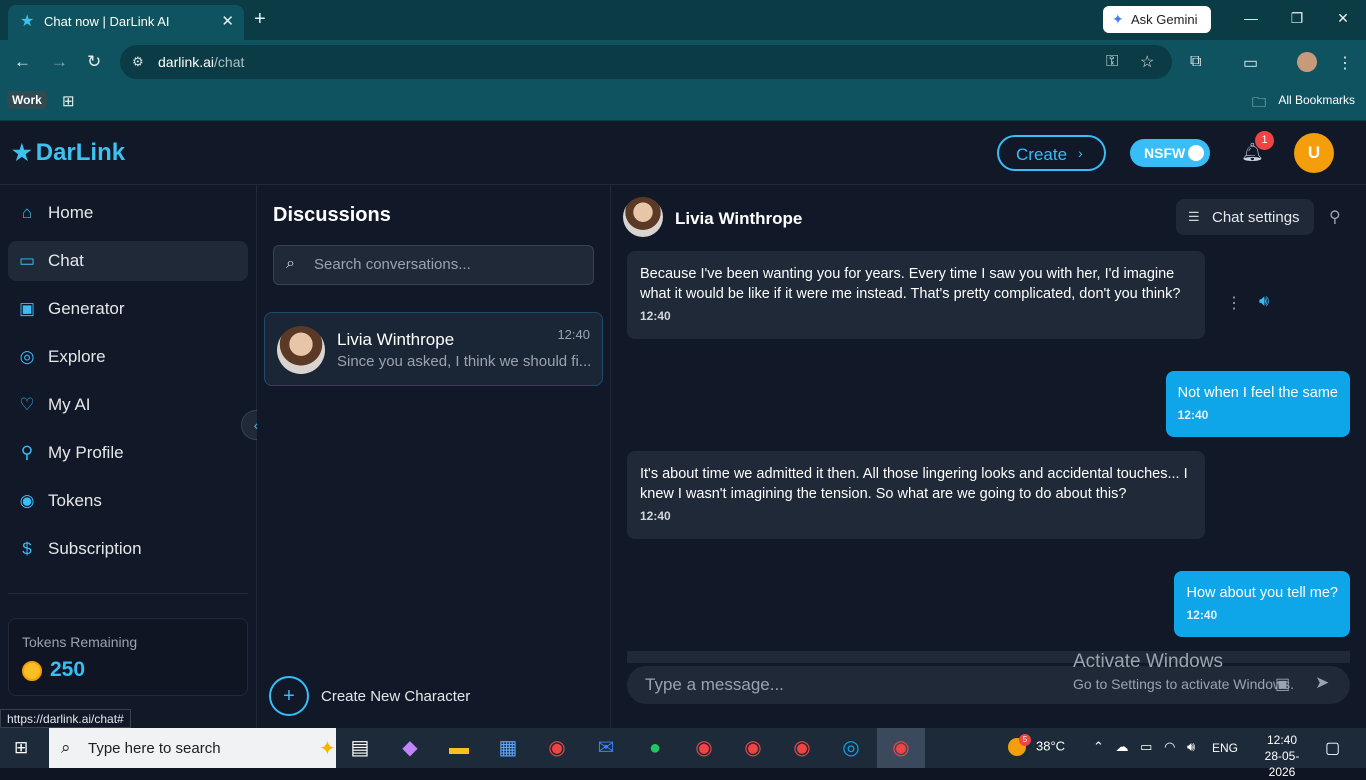 The height and width of the screenshot is (780, 1366). Describe the element at coordinates (69, 404) in the screenshot. I see `sidebar-item-label: My AI` at that location.